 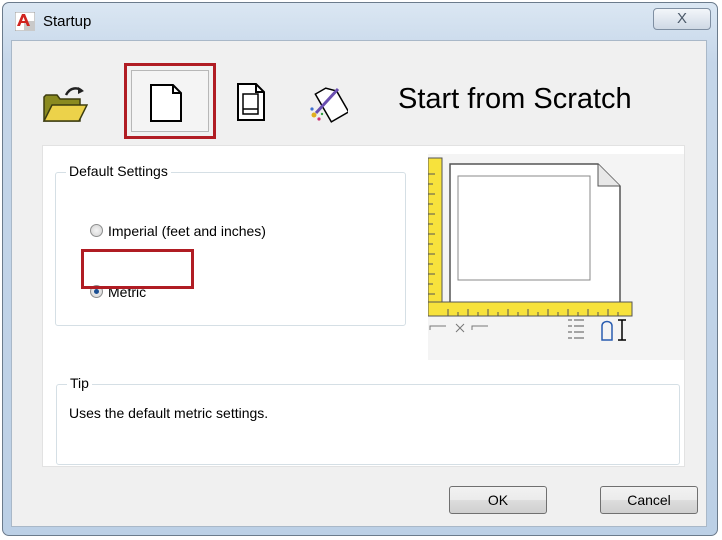 I want to click on open-folder-icon, so click(x=65, y=104).